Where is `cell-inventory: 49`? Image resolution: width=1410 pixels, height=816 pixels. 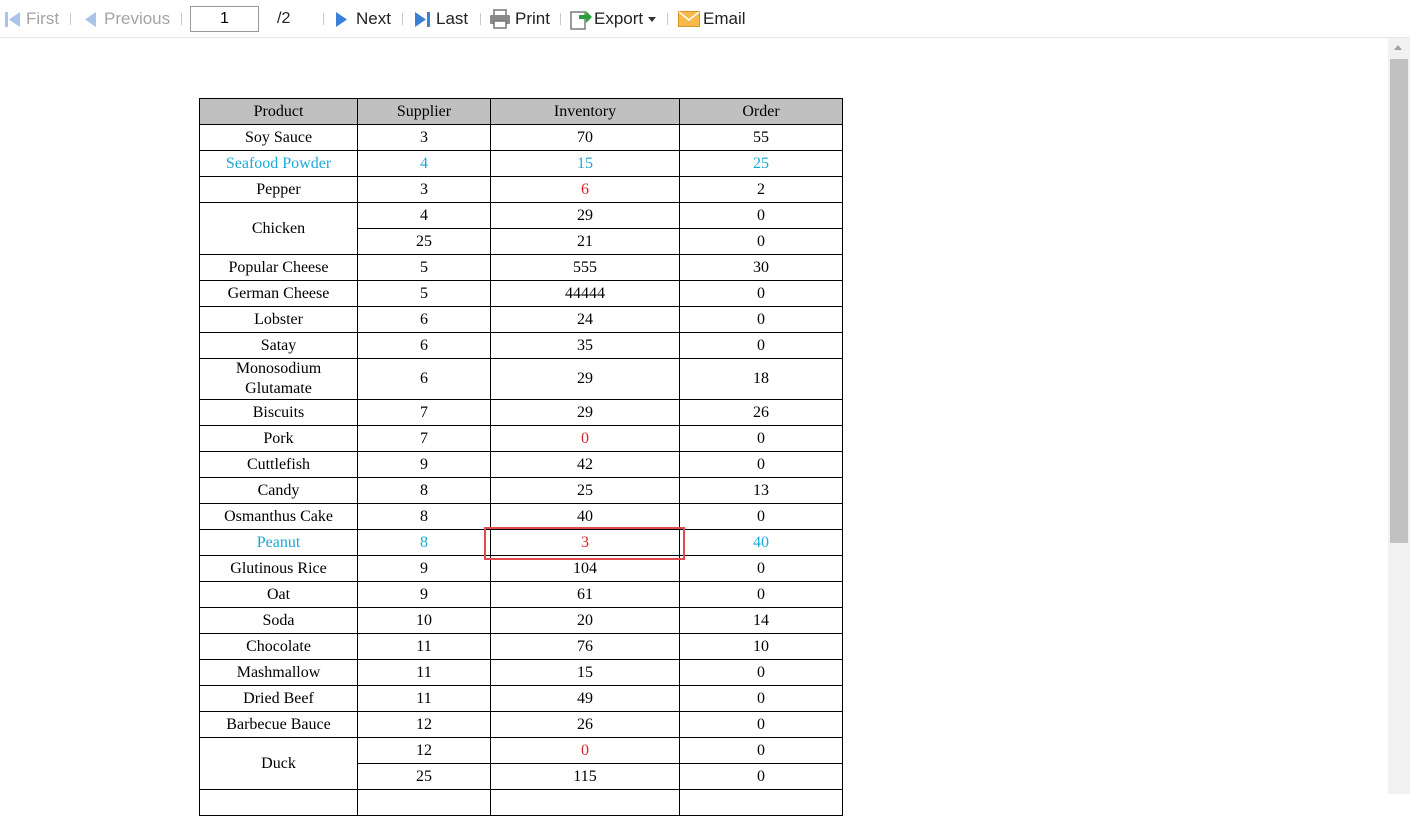 cell-inventory: 49 is located at coordinates (585, 698).